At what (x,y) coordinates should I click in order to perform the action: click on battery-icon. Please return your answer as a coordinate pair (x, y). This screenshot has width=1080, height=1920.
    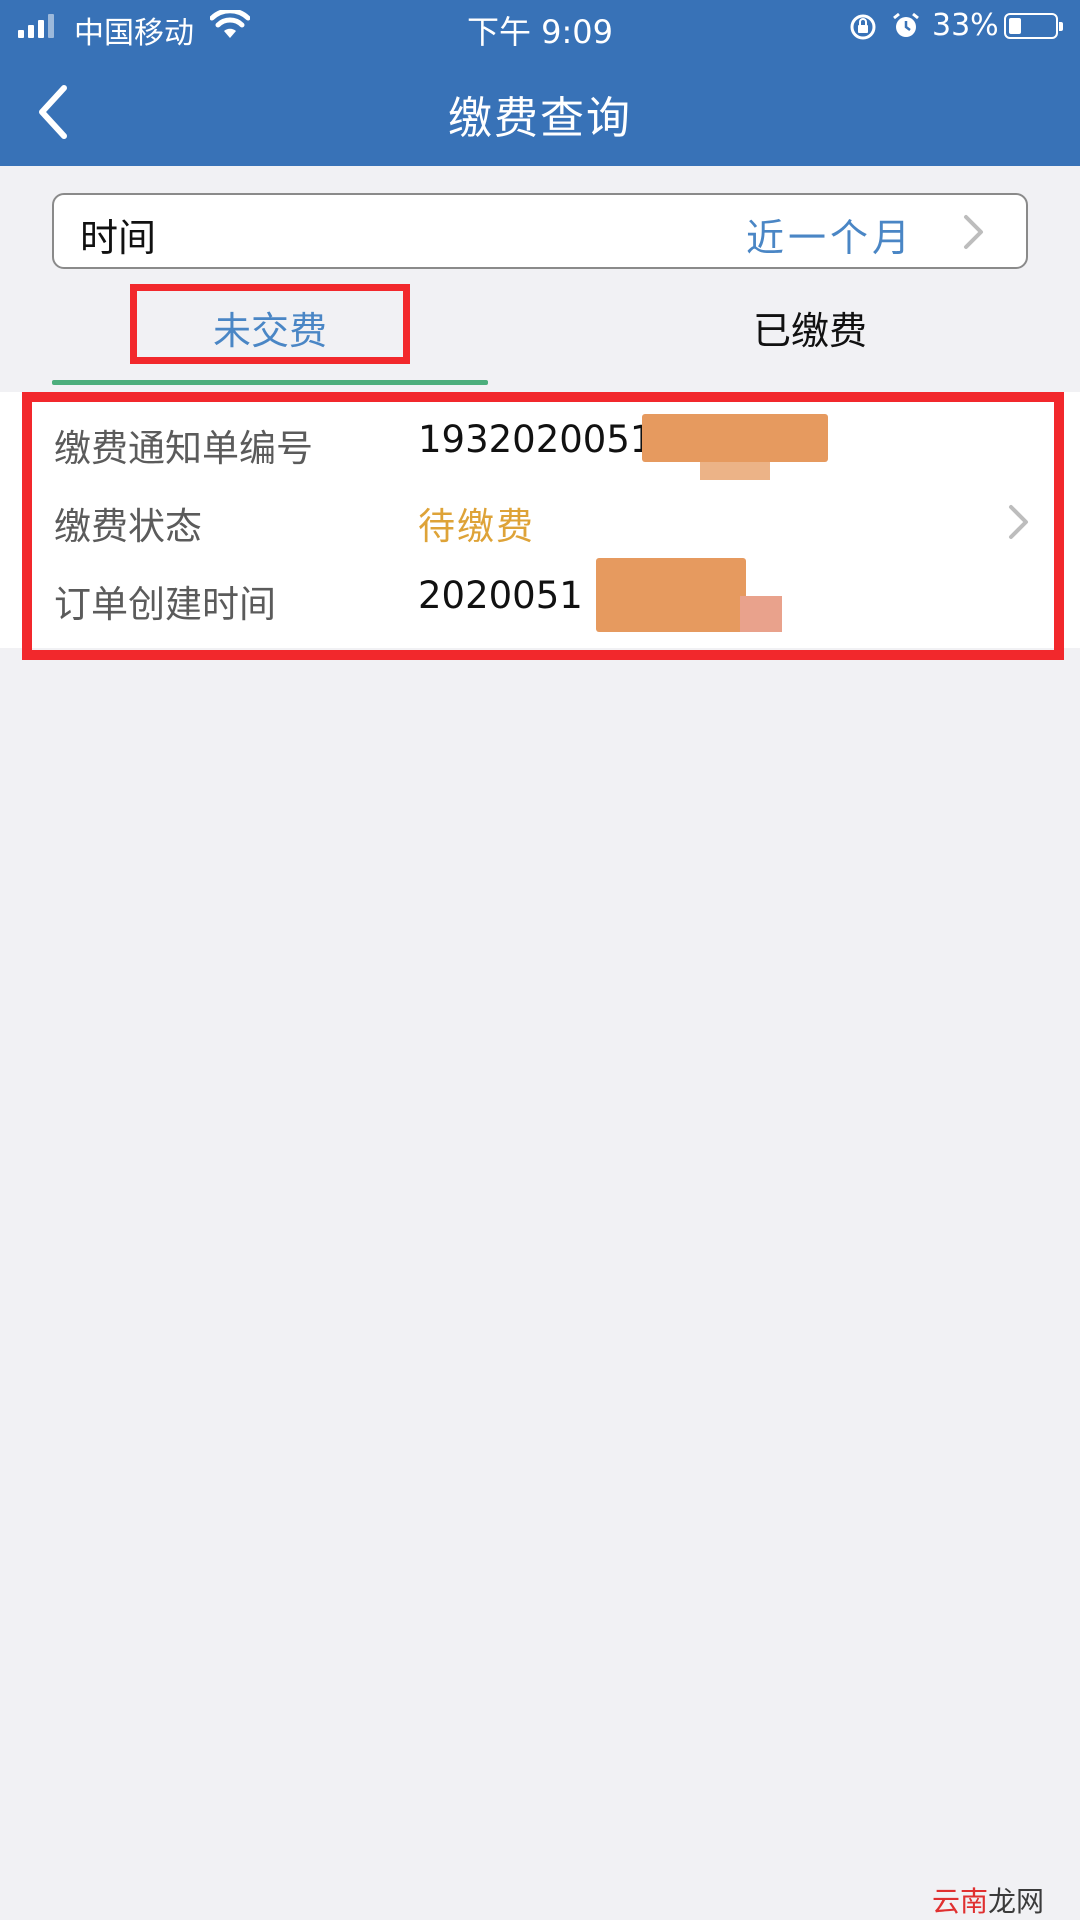
    Looking at the image, I should click on (1033, 26).